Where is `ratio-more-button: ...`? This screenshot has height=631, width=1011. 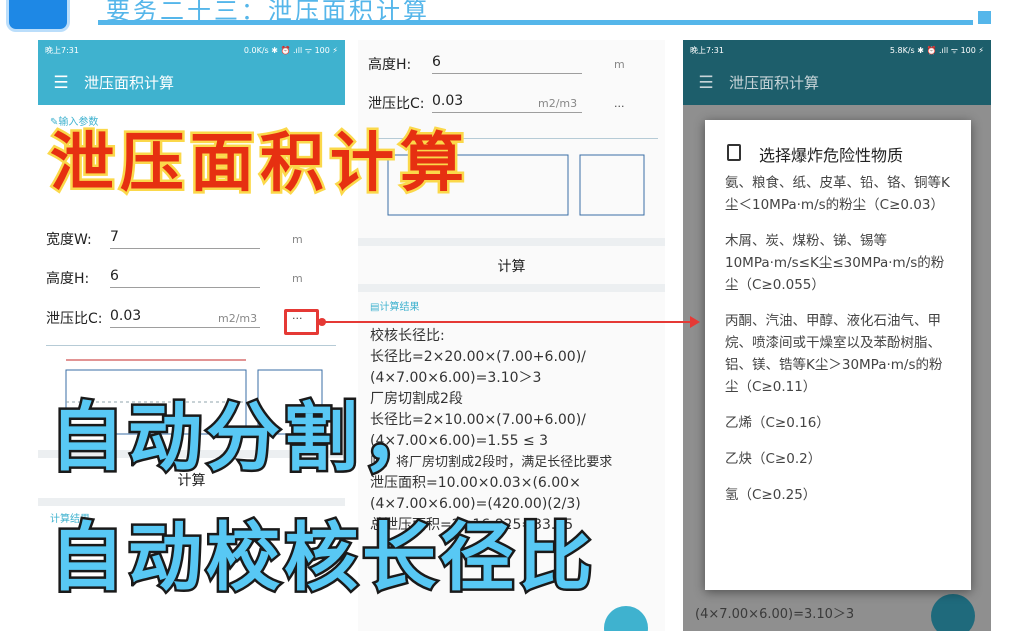 ratio-more-button: ... is located at coordinates (619, 103).